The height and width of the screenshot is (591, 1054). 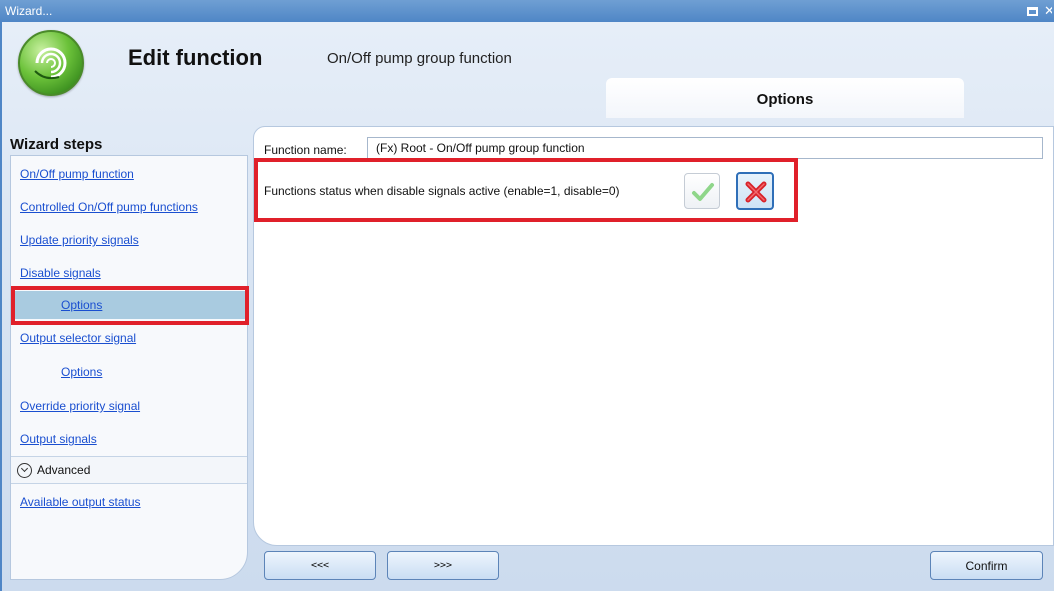 What do you see at coordinates (1048, 11) in the screenshot?
I see `close-icon: ✕` at bounding box center [1048, 11].